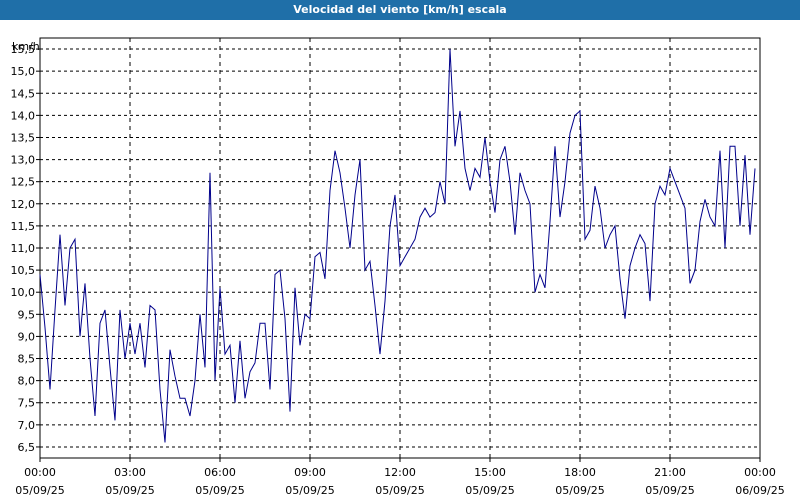  I want to click on y-tick-label: 7,0, so click(27, 425).